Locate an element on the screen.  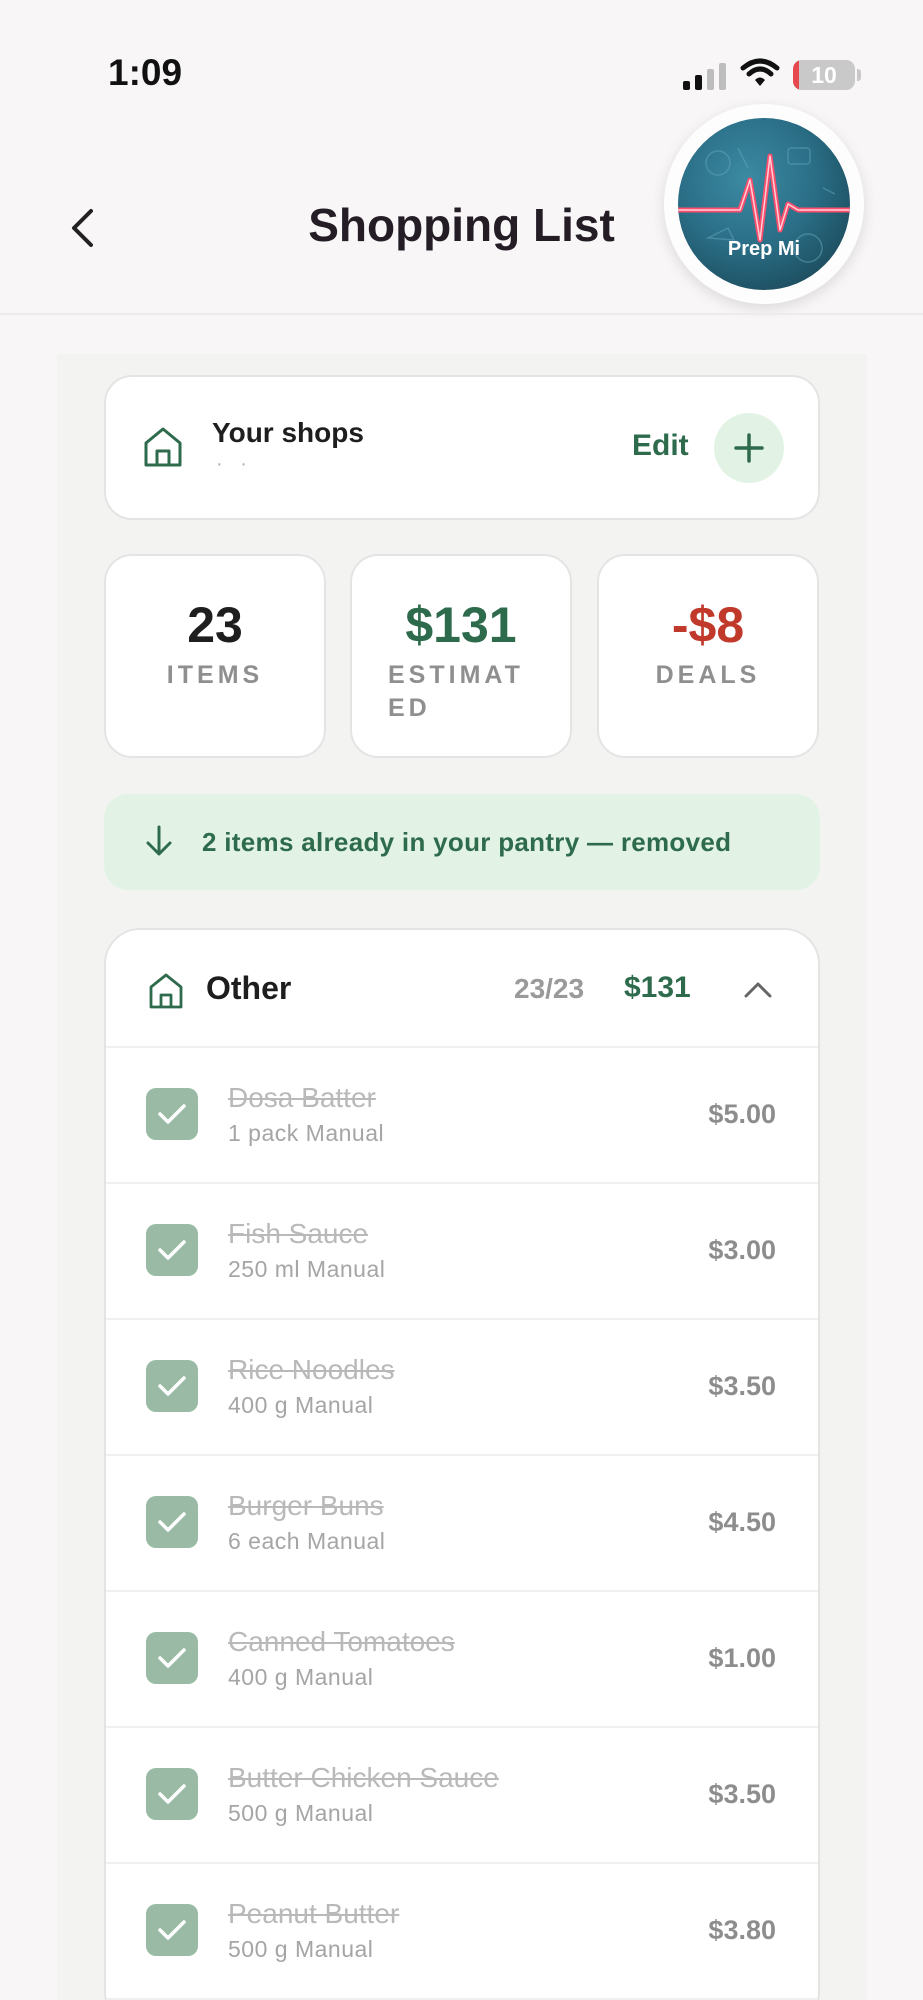
list-item: Canned Tomatoes 400 g Manual $1.00 is located at coordinates (462, 1660).